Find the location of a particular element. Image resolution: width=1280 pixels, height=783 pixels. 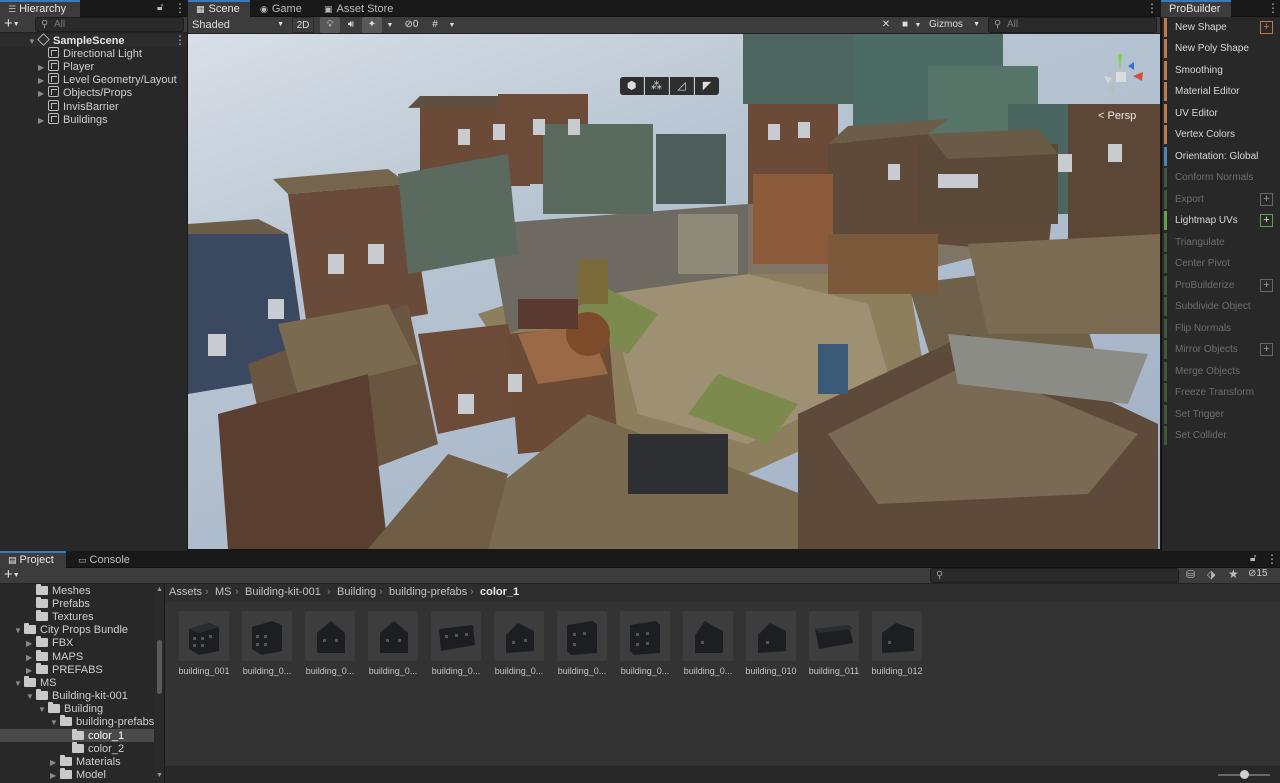

probuilder-orientation: Orientation: Global is located at coordinates (1221, 156).